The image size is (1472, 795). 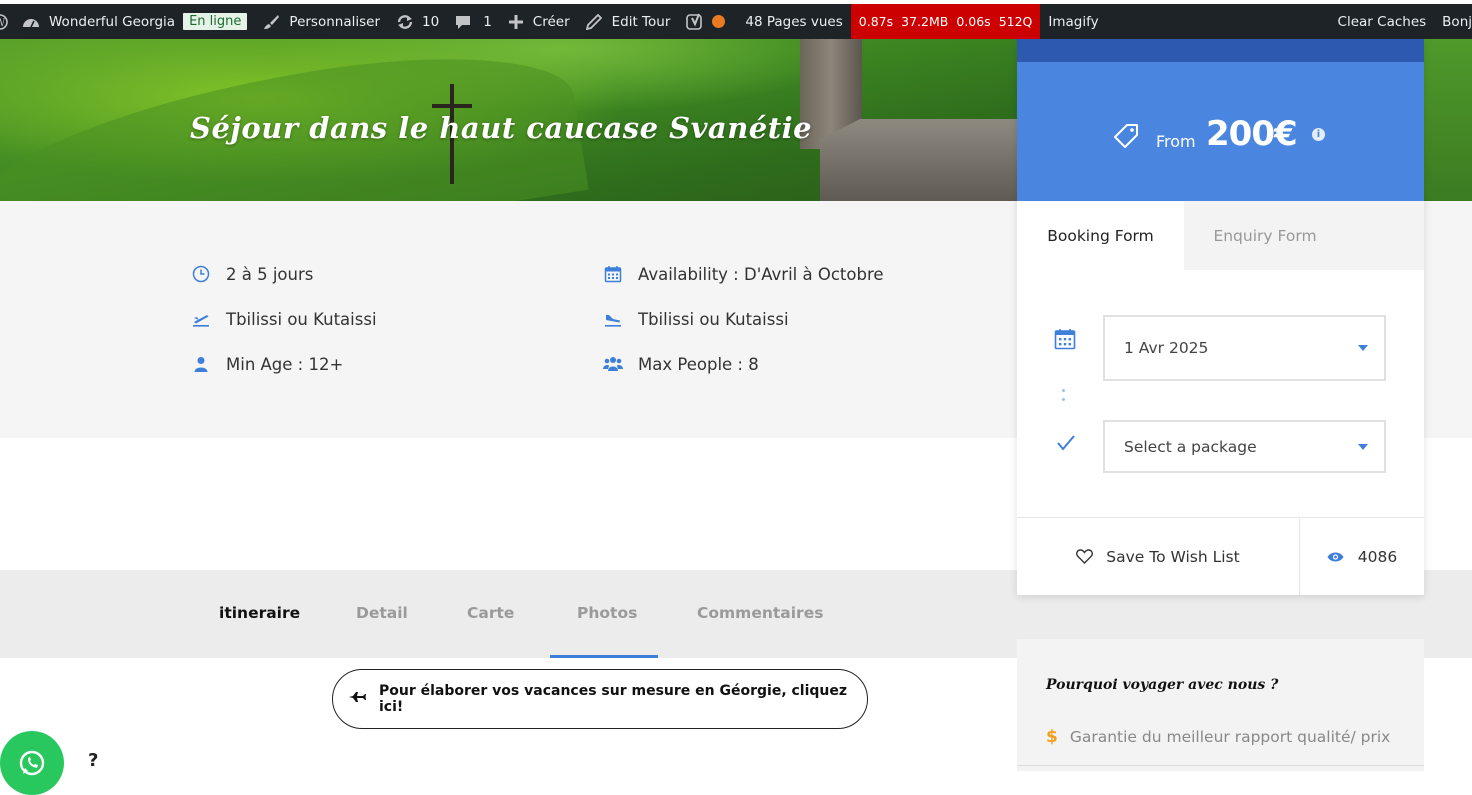 I want to click on update-arrows-icon, so click(x=405, y=21).